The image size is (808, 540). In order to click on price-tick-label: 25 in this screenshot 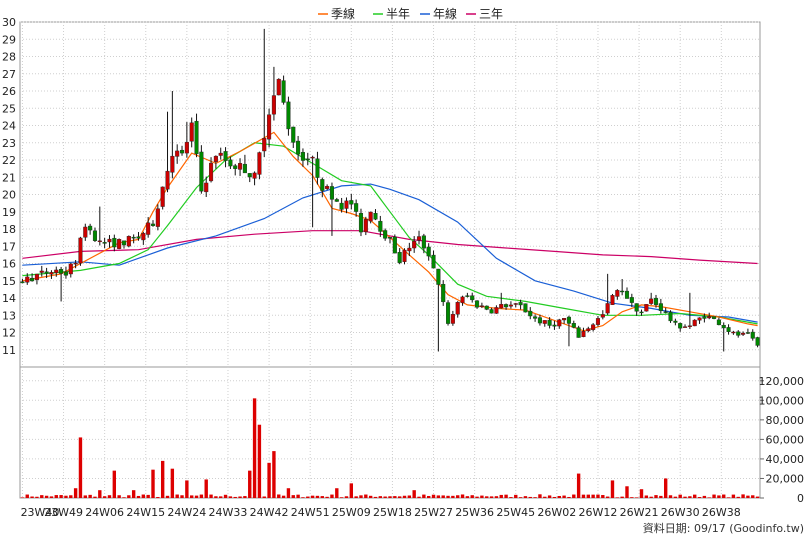, I will do `click(9, 108)`.